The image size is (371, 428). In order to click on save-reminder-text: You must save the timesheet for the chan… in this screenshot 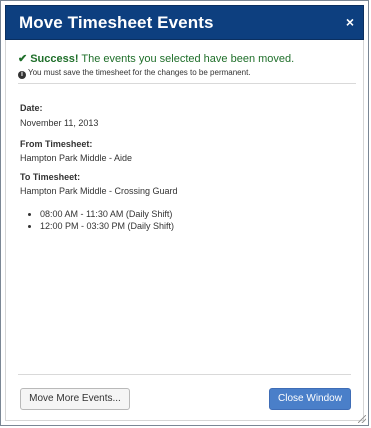, I will do `click(139, 72)`.